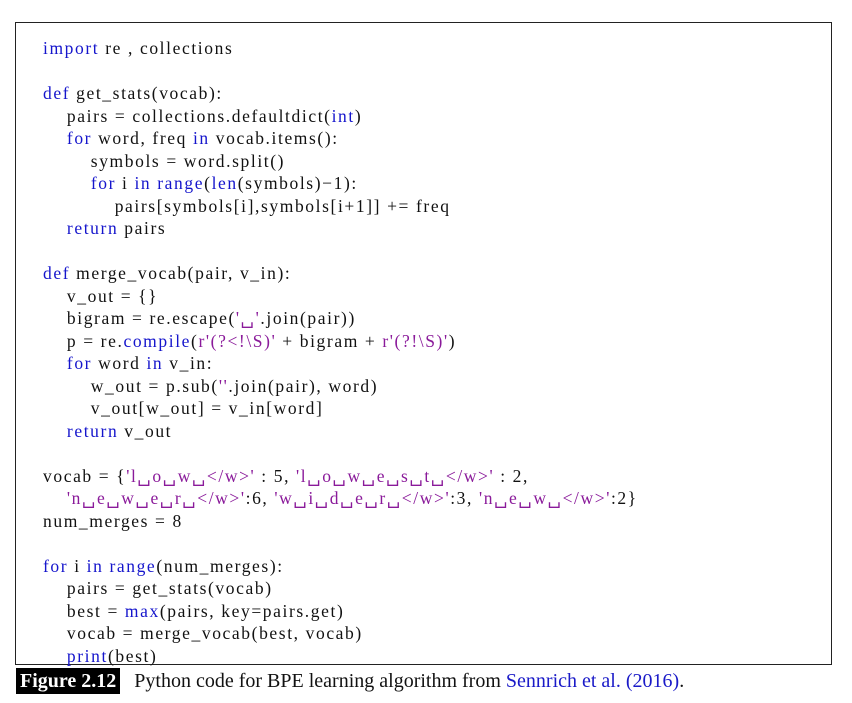  I want to click on code-text: word, so click(119, 363).